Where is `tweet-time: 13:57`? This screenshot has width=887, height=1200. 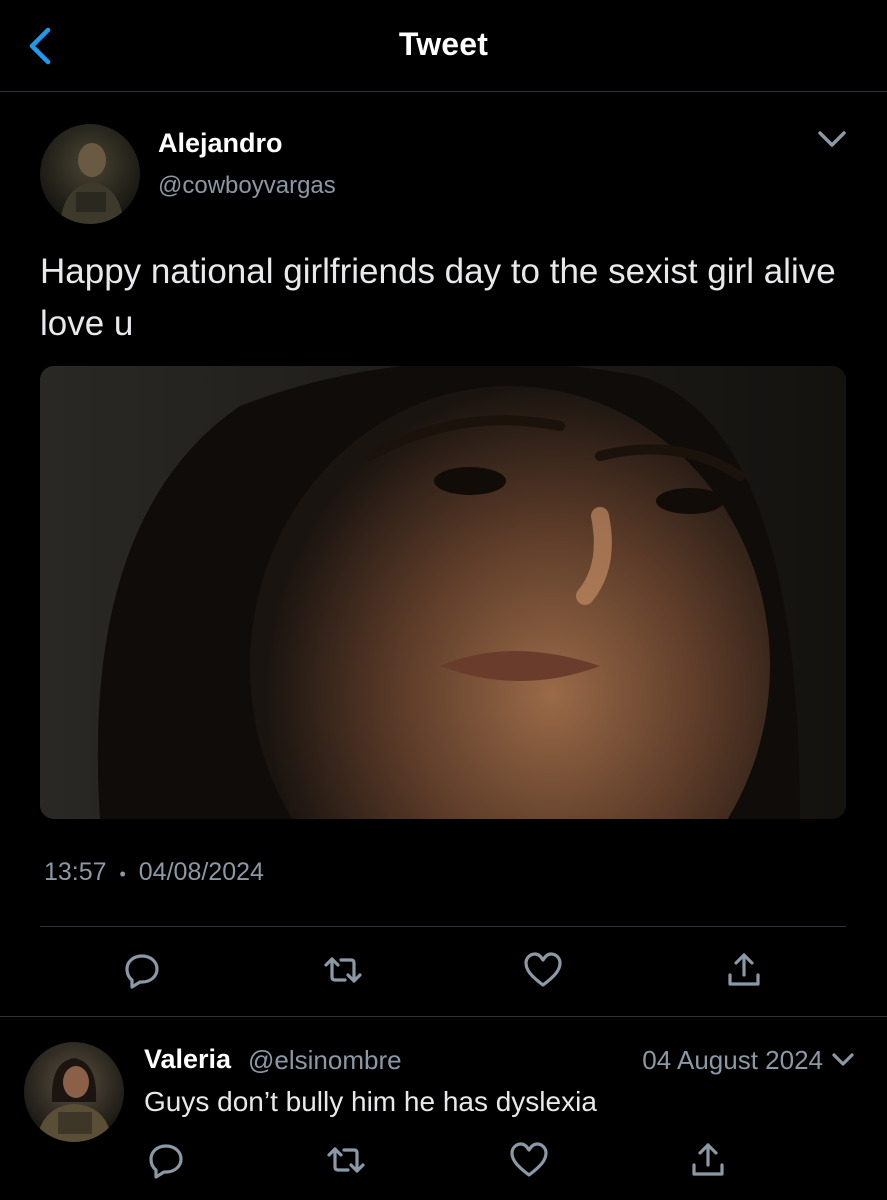
tweet-time: 13:57 is located at coordinates (75, 872).